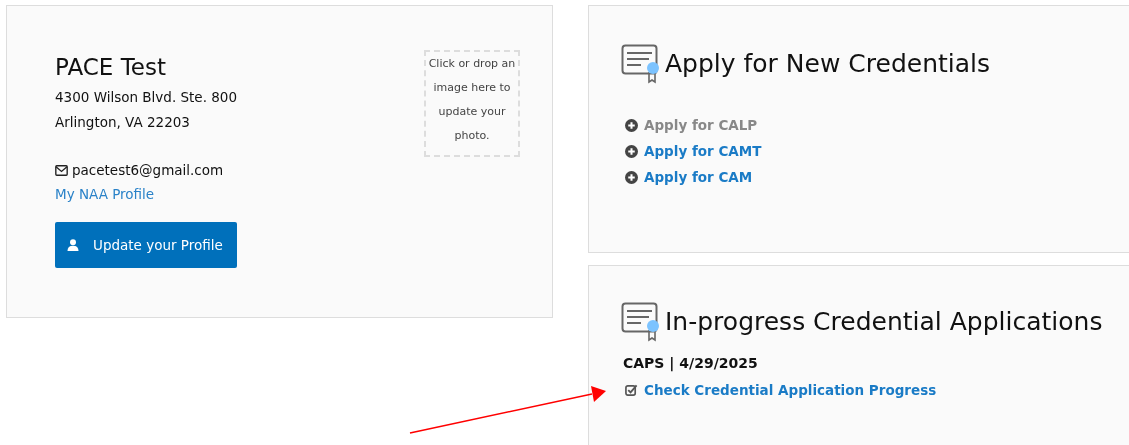 The height and width of the screenshot is (445, 1129). Describe the element at coordinates (146, 97) in the screenshot. I see `address-line: 4300 Wilson Blvd. Ste. 800` at that location.